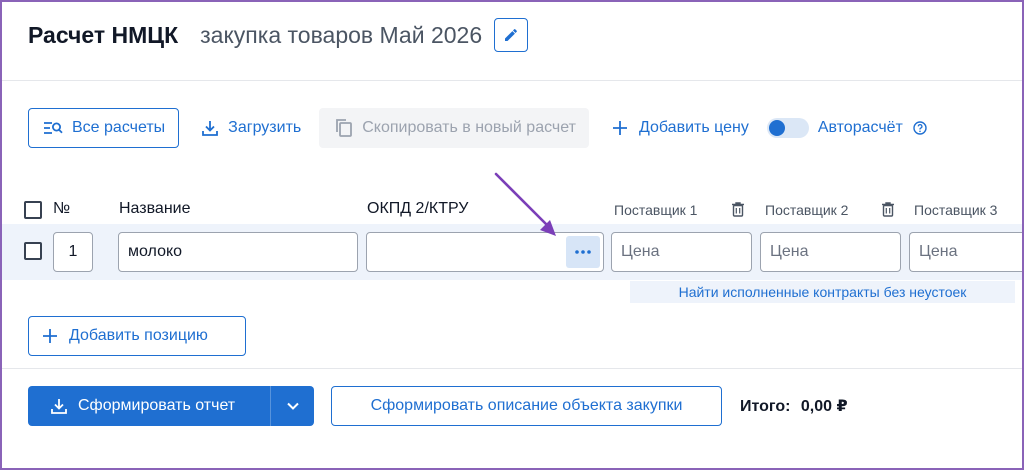 The width and height of the screenshot is (1024, 470). Describe the element at coordinates (341, 34) in the screenshot. I see `calculation-name: закупка товаров Май 2026` at that location.